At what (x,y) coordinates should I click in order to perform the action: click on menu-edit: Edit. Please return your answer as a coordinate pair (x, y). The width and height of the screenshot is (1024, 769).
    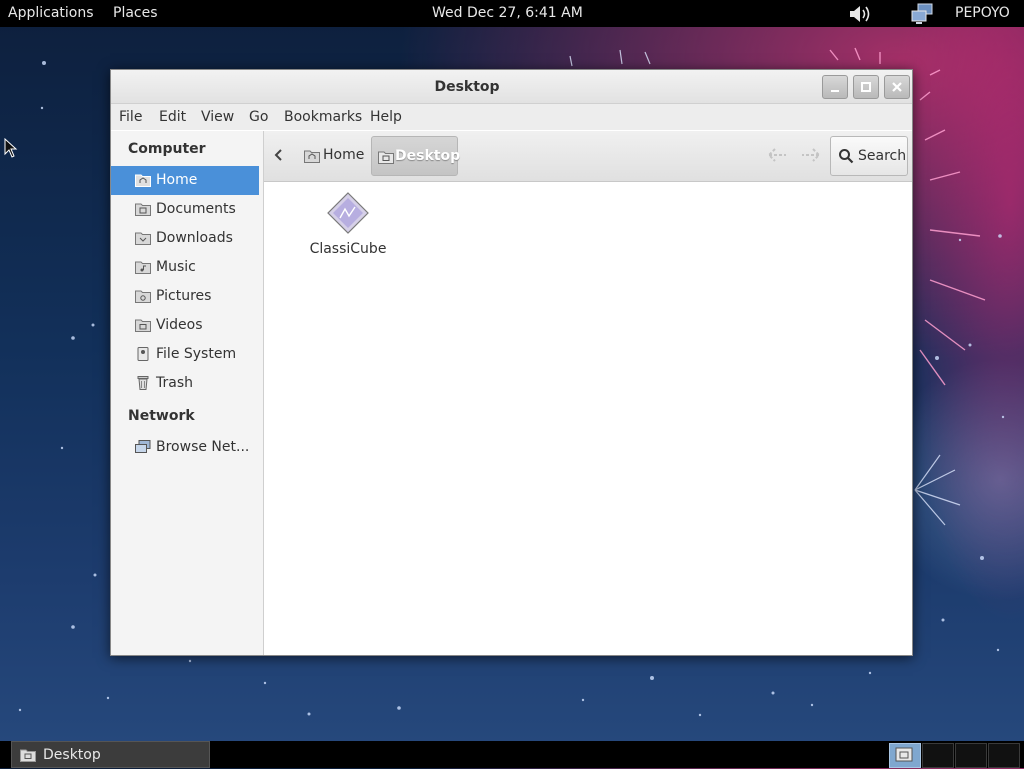
    Looking at the image, I should click on (172, 117).